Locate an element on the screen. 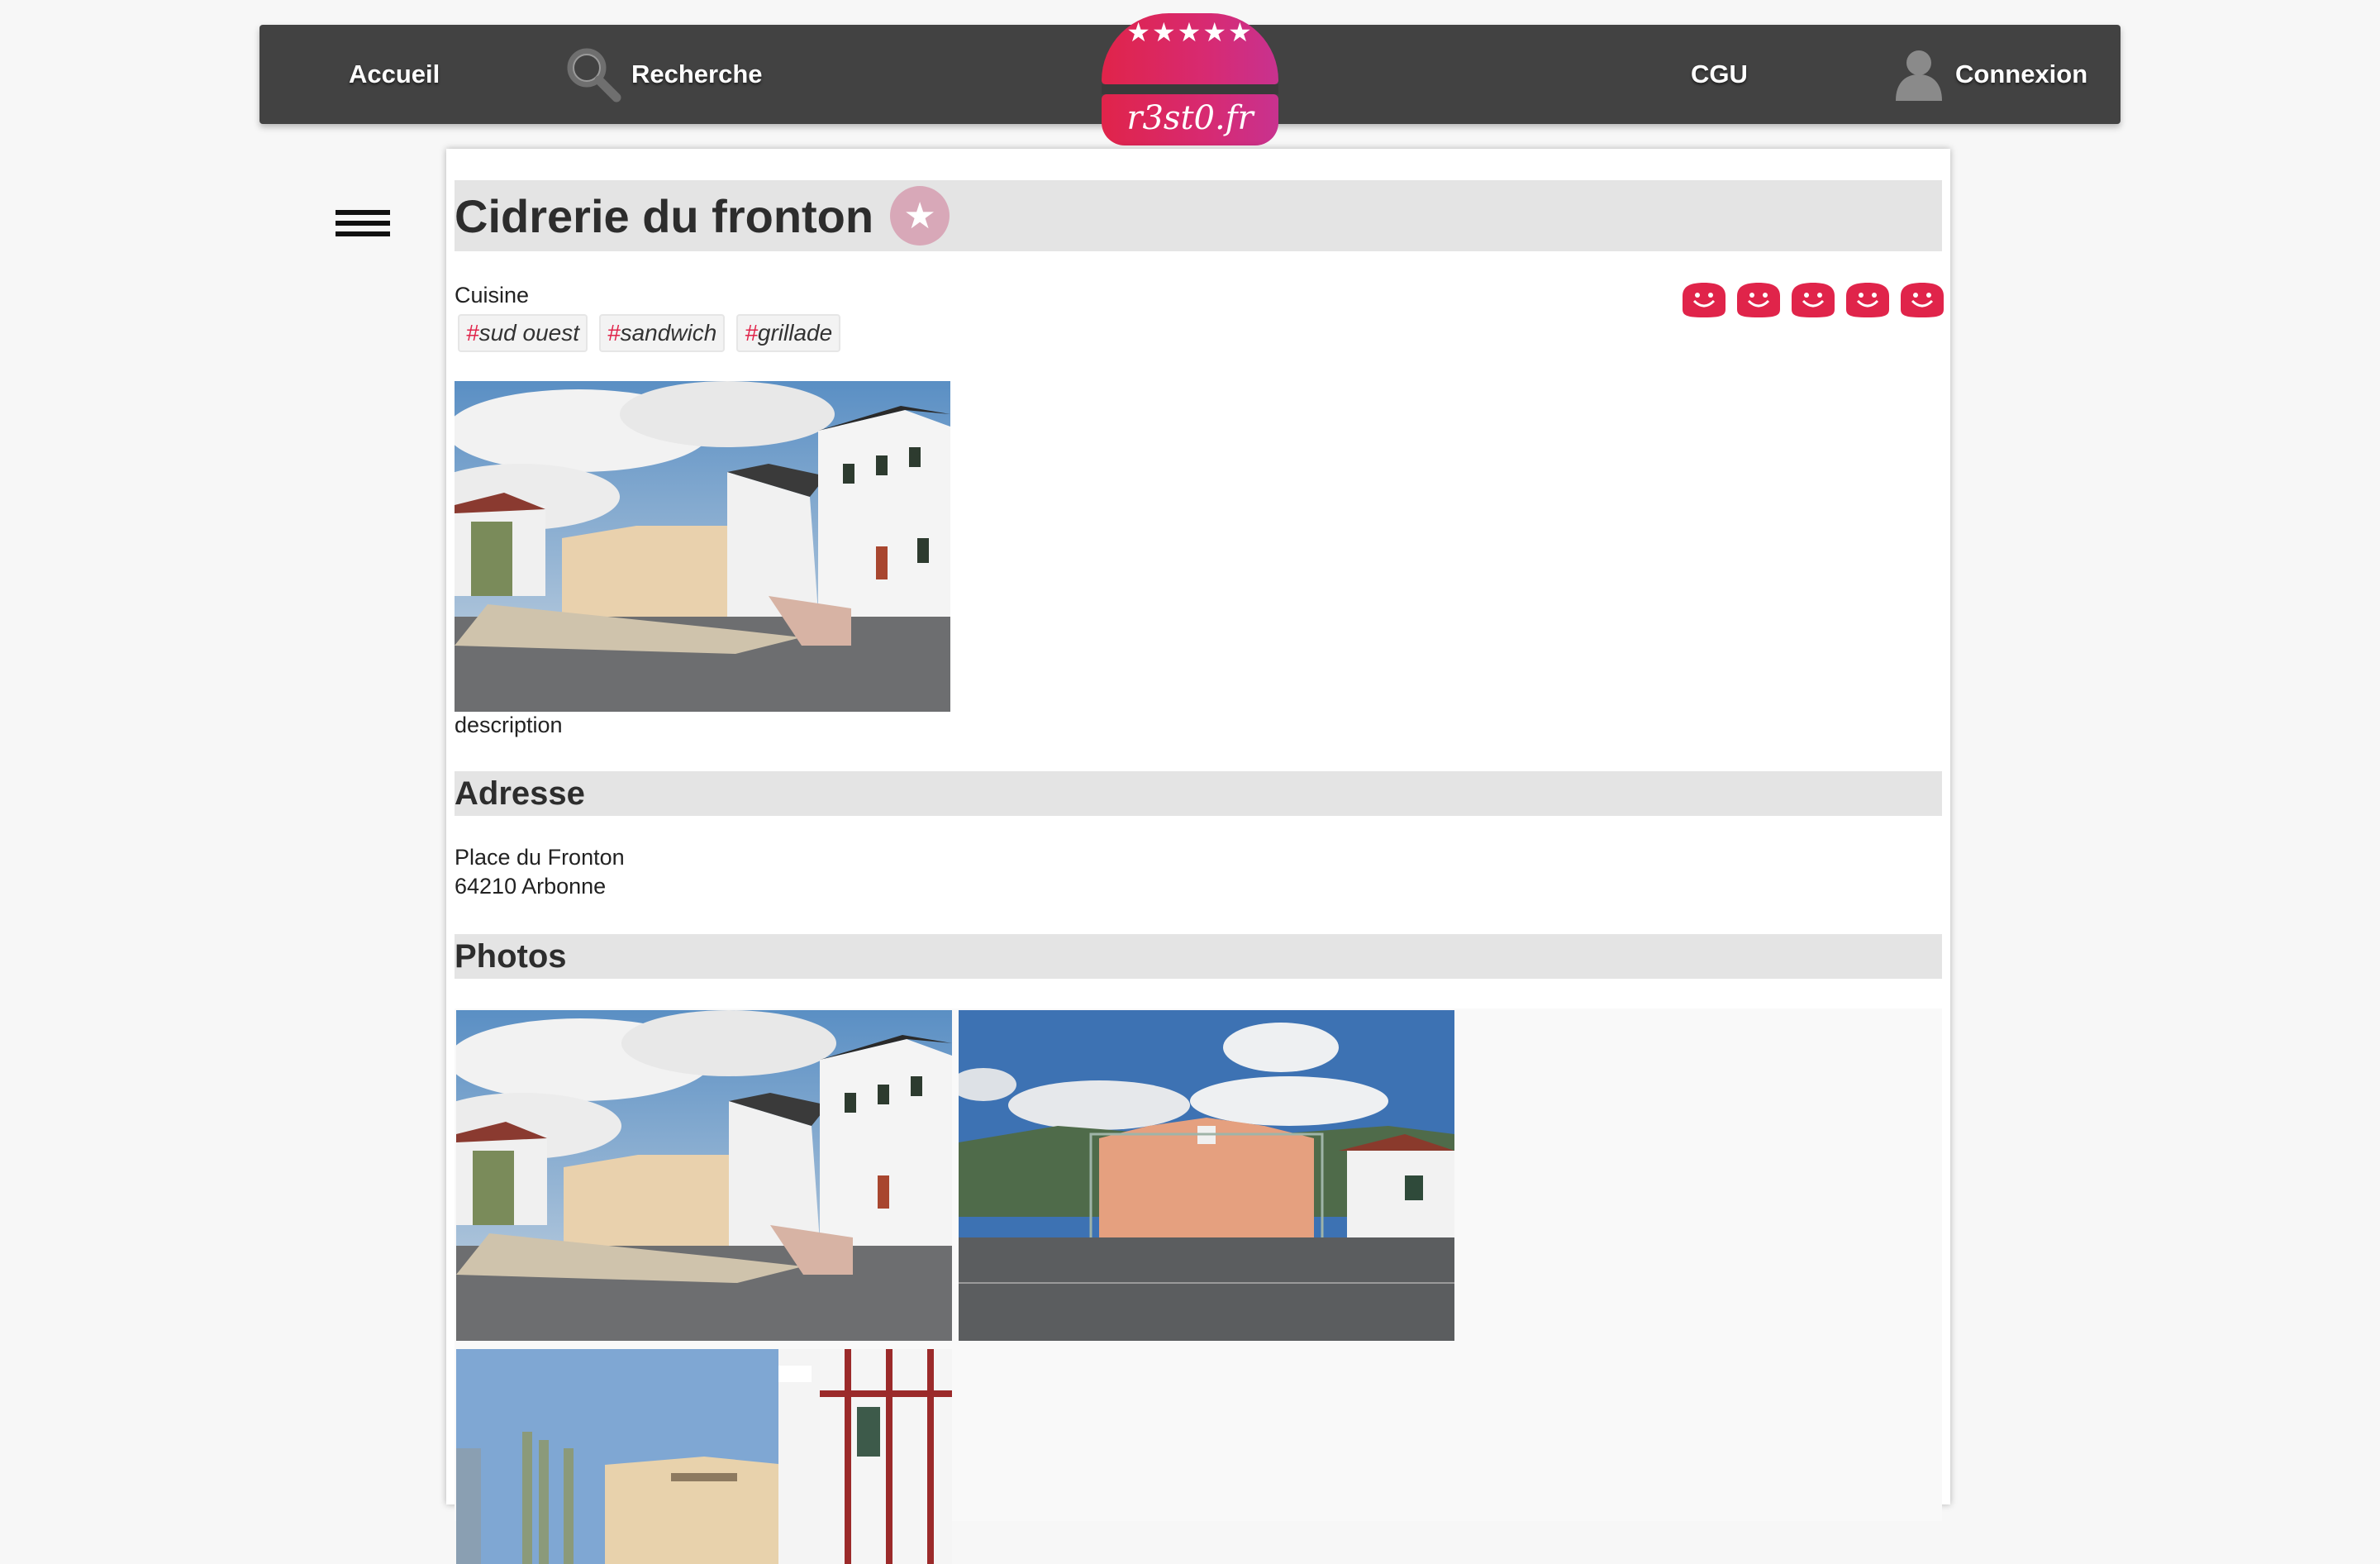  search-icon is located at coordinates (594, 75).